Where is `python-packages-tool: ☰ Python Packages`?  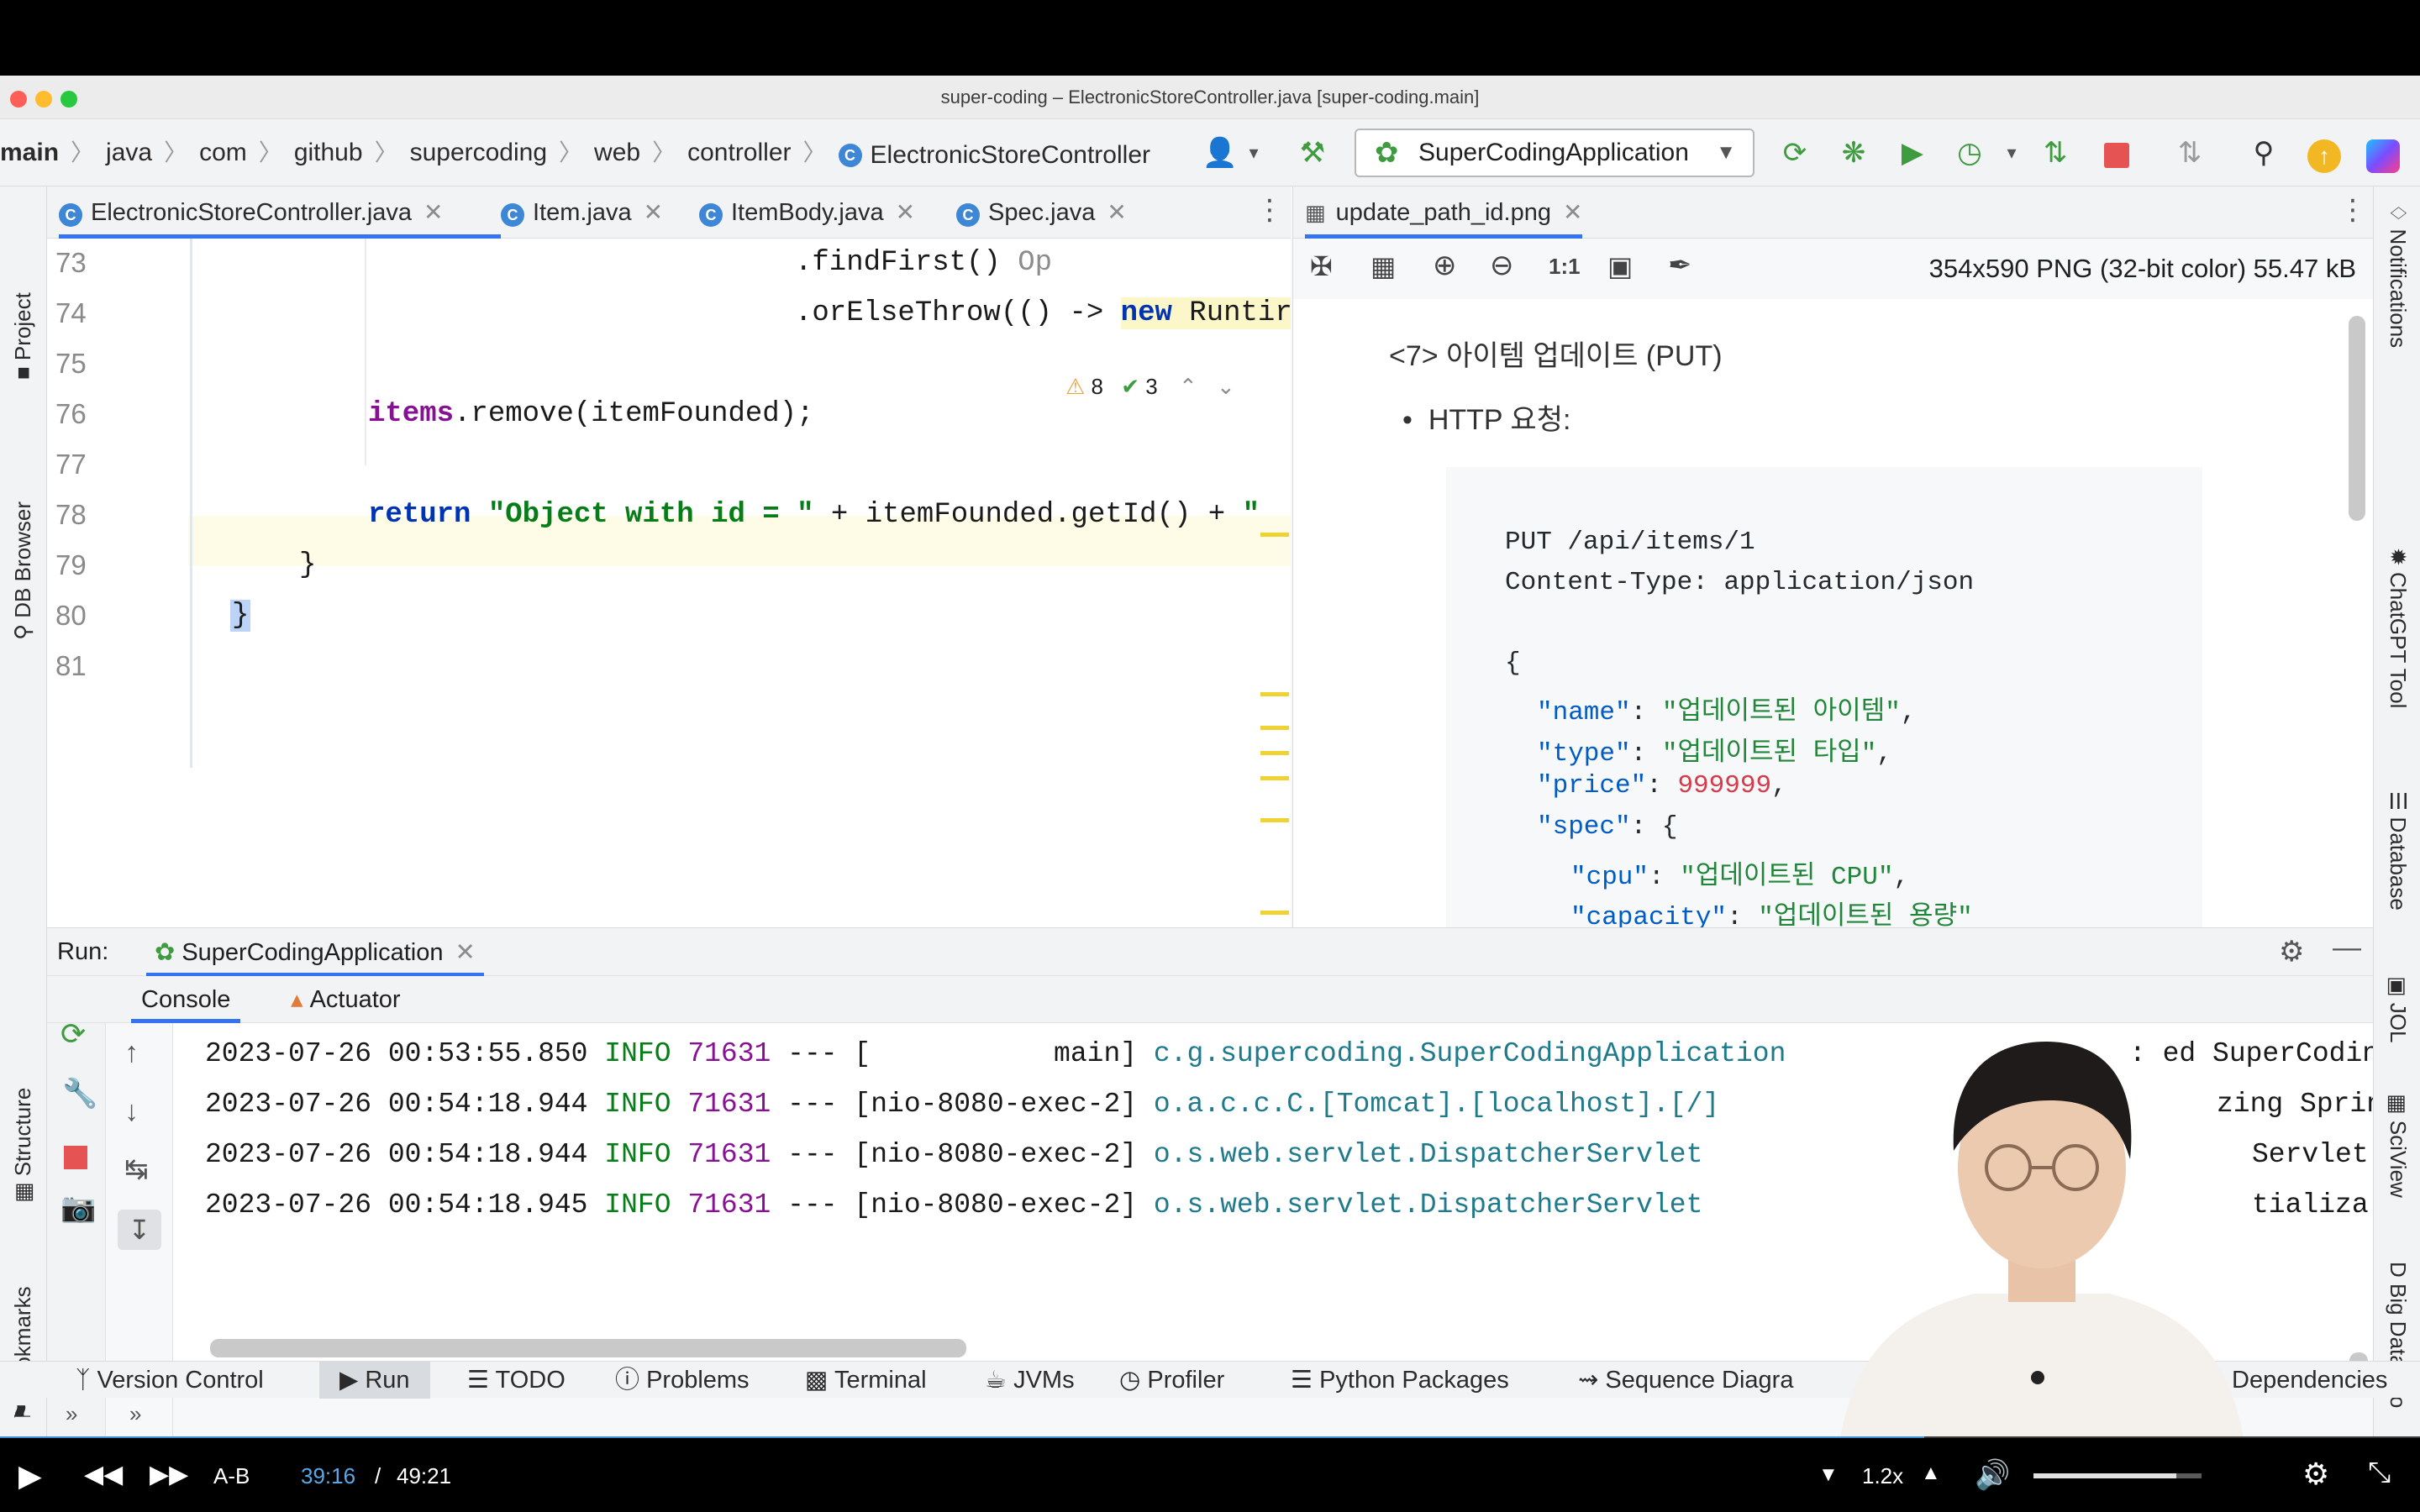 python-packages-tool: ☰ Python Packages is located at coordinates (1400, 1380).